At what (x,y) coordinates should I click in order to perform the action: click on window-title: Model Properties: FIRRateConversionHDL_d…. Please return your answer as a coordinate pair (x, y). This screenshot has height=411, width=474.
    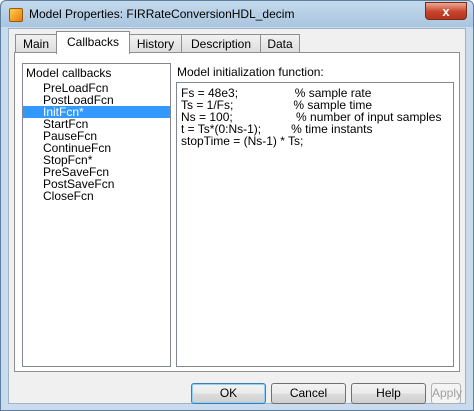
    Looking at the image, I should click on (162, 14).